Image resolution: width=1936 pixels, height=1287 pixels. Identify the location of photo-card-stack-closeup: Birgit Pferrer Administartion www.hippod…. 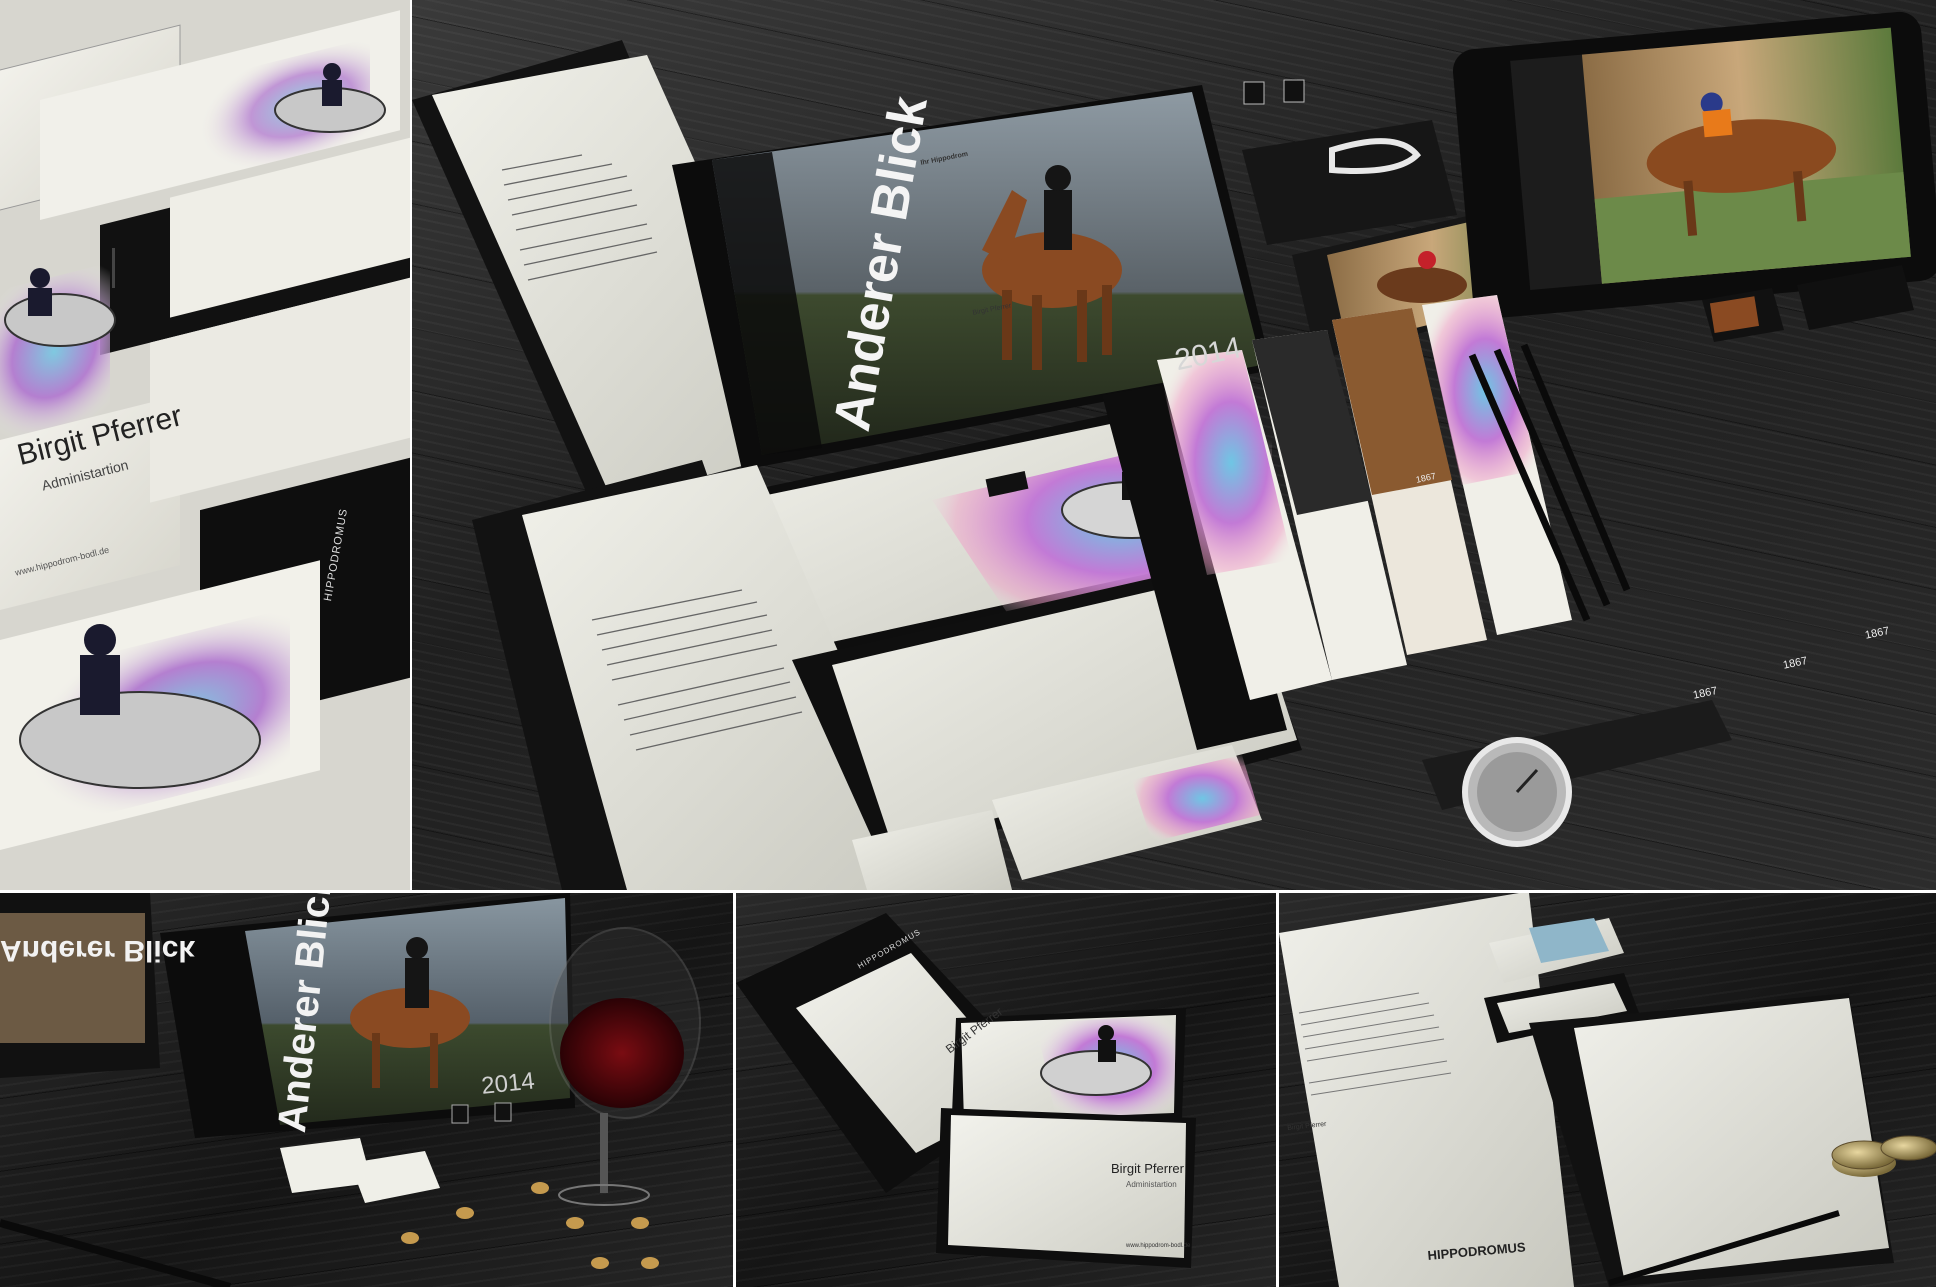
(205, 445).